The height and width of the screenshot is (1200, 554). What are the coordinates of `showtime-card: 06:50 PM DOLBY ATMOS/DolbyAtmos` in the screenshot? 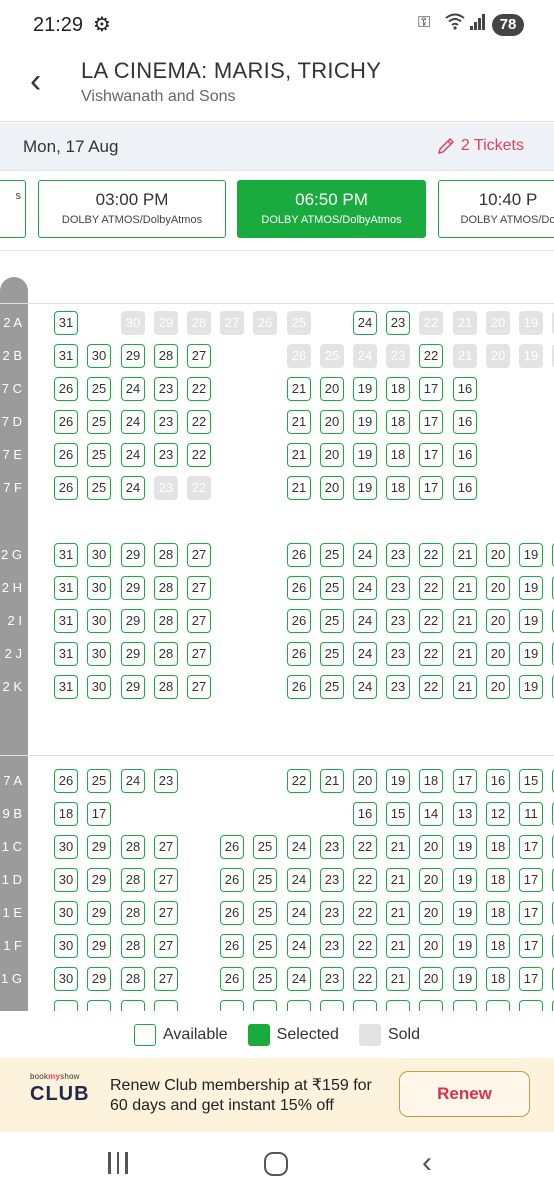 It's located at (331, 209).